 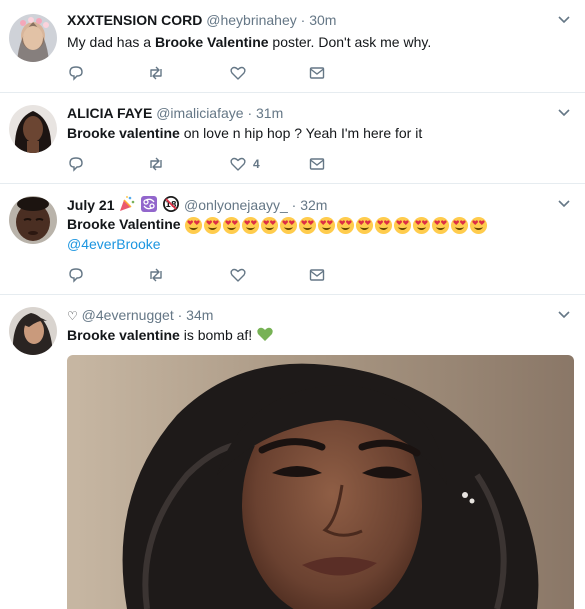 I want to click on tweet-actions: 4, so click(x=217, y=164).